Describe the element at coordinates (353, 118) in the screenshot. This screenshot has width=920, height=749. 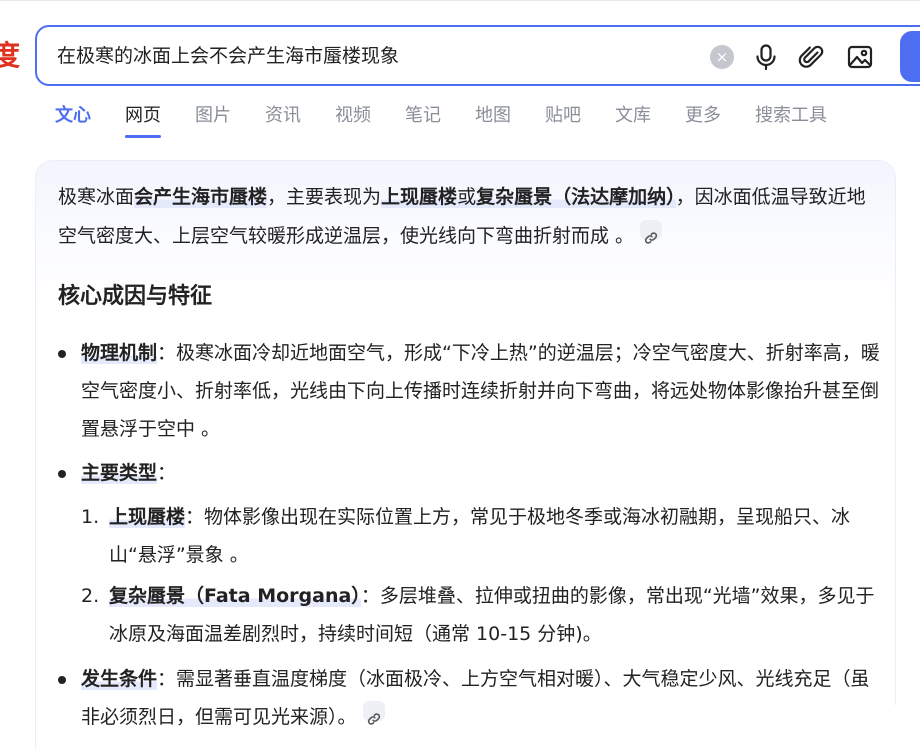
I see `tab-videos: 视频` at that location.